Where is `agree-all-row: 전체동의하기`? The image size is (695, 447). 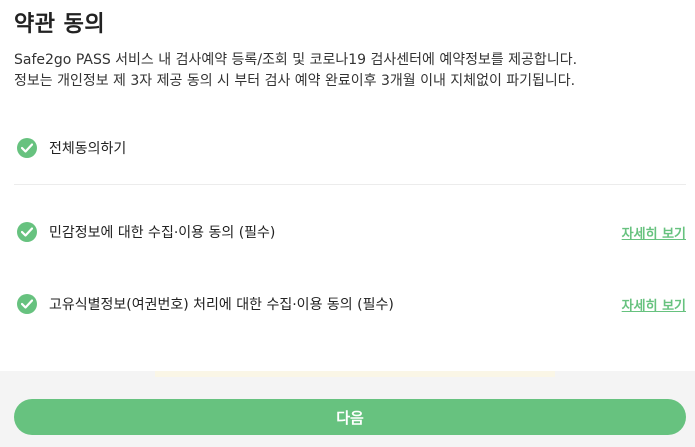
agree-all-row: 전체동의하기 is located at coordinates (350, 148).